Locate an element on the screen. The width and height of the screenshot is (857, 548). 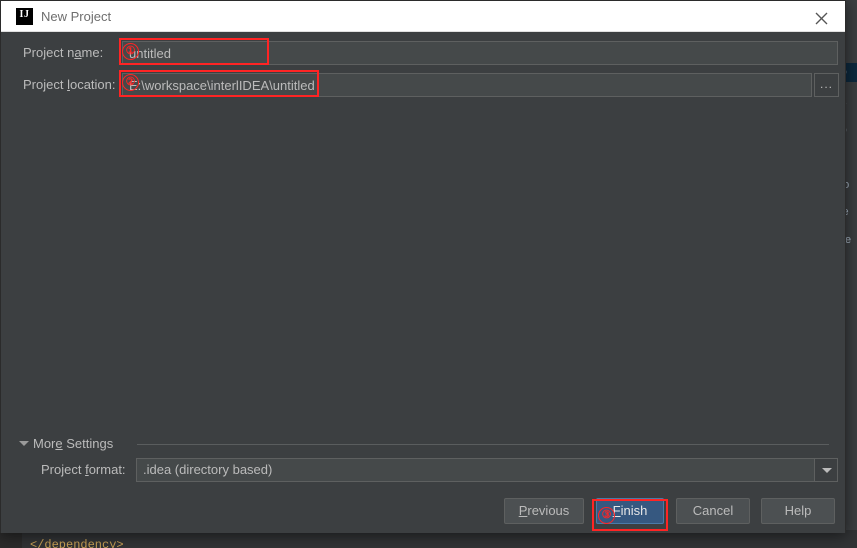
project-format-dropdown-button is located at coordinates (825, 470).